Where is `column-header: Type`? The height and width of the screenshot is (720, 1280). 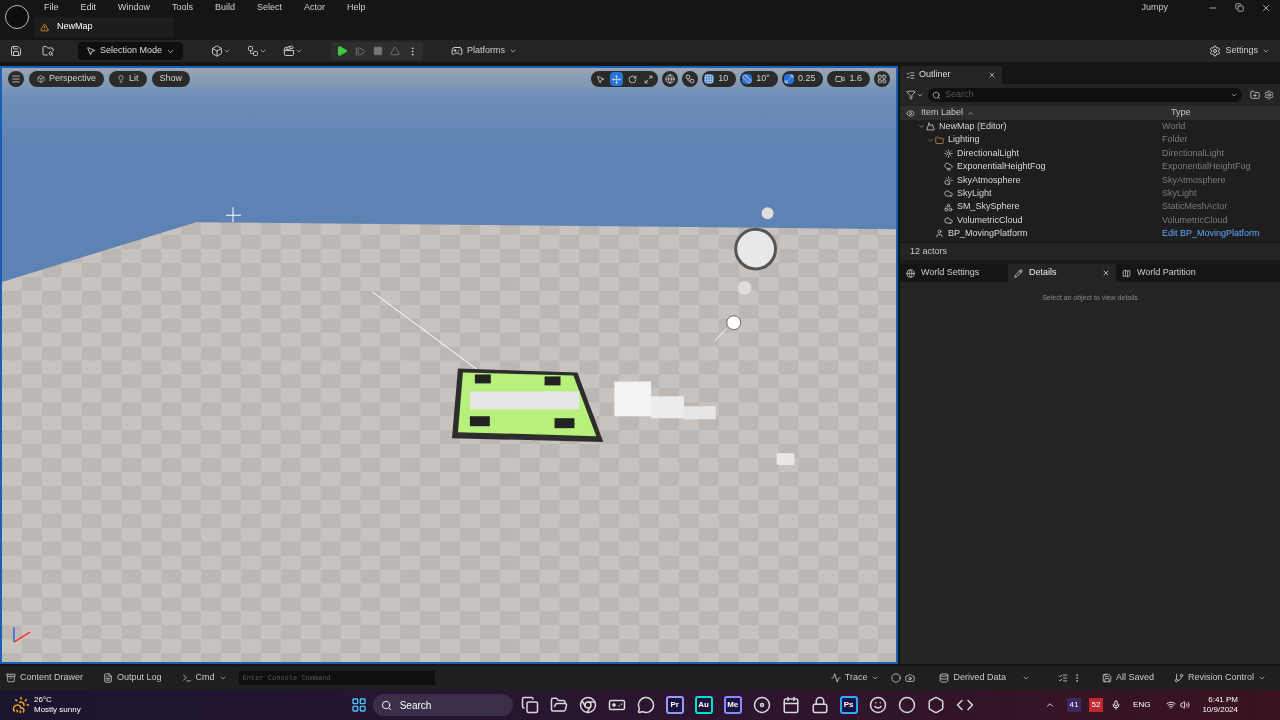
column-header: Type is located at coordinates (1181, 113).